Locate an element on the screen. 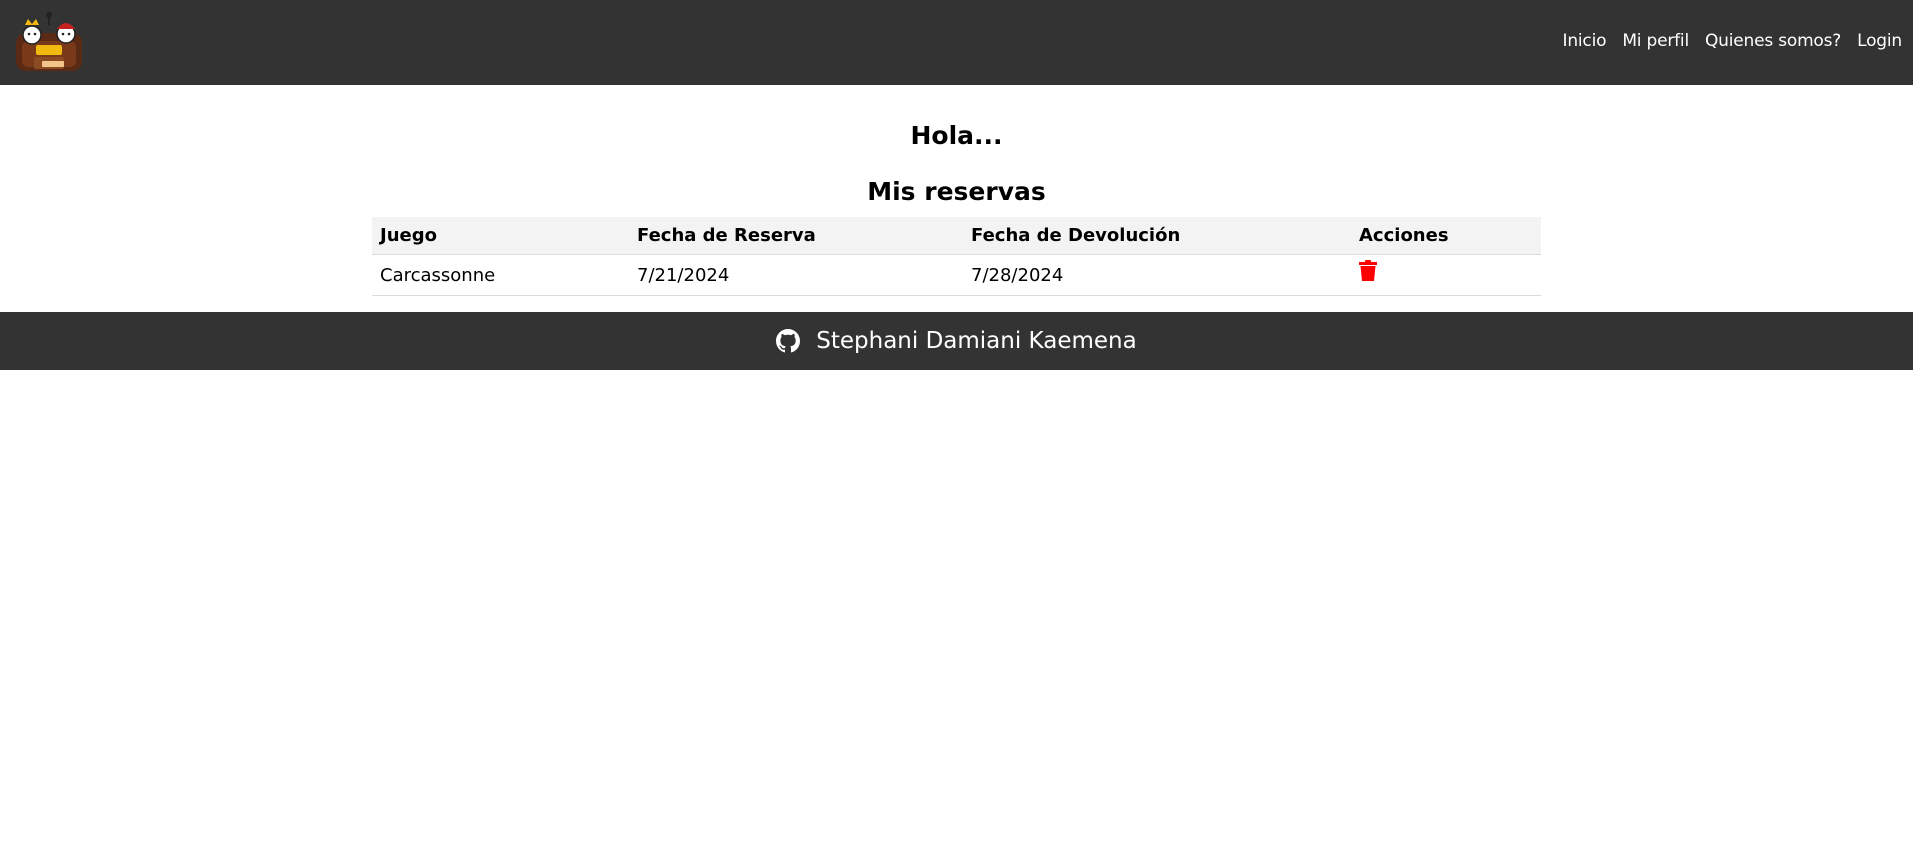  board-game-logo-icon is located at coordinates (49, 41).